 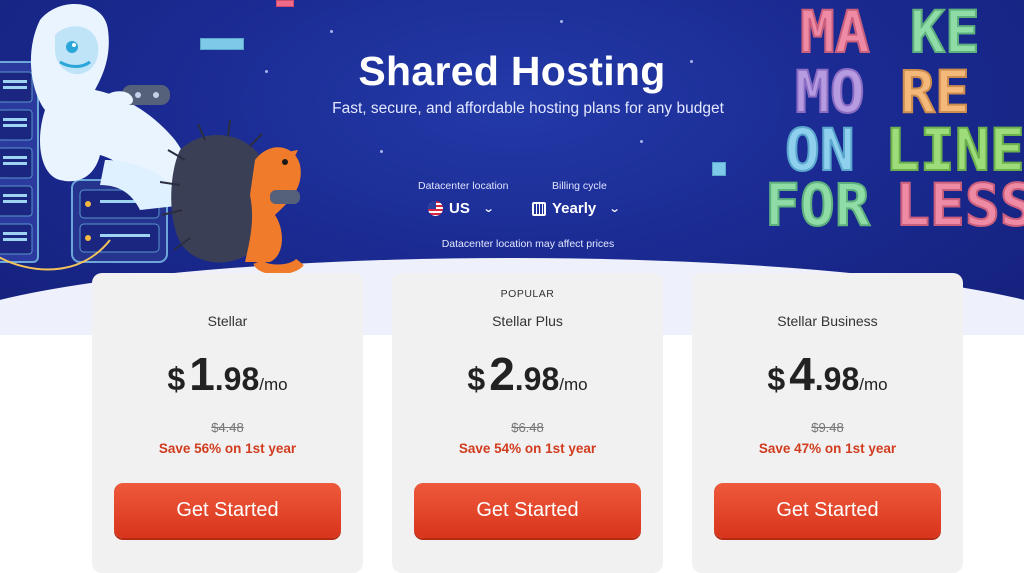 What do you see at coordinates (527, 448) in the screenshot?
I see `savings-text: Save 54% on 1st year` at bounding box center [527, 448].